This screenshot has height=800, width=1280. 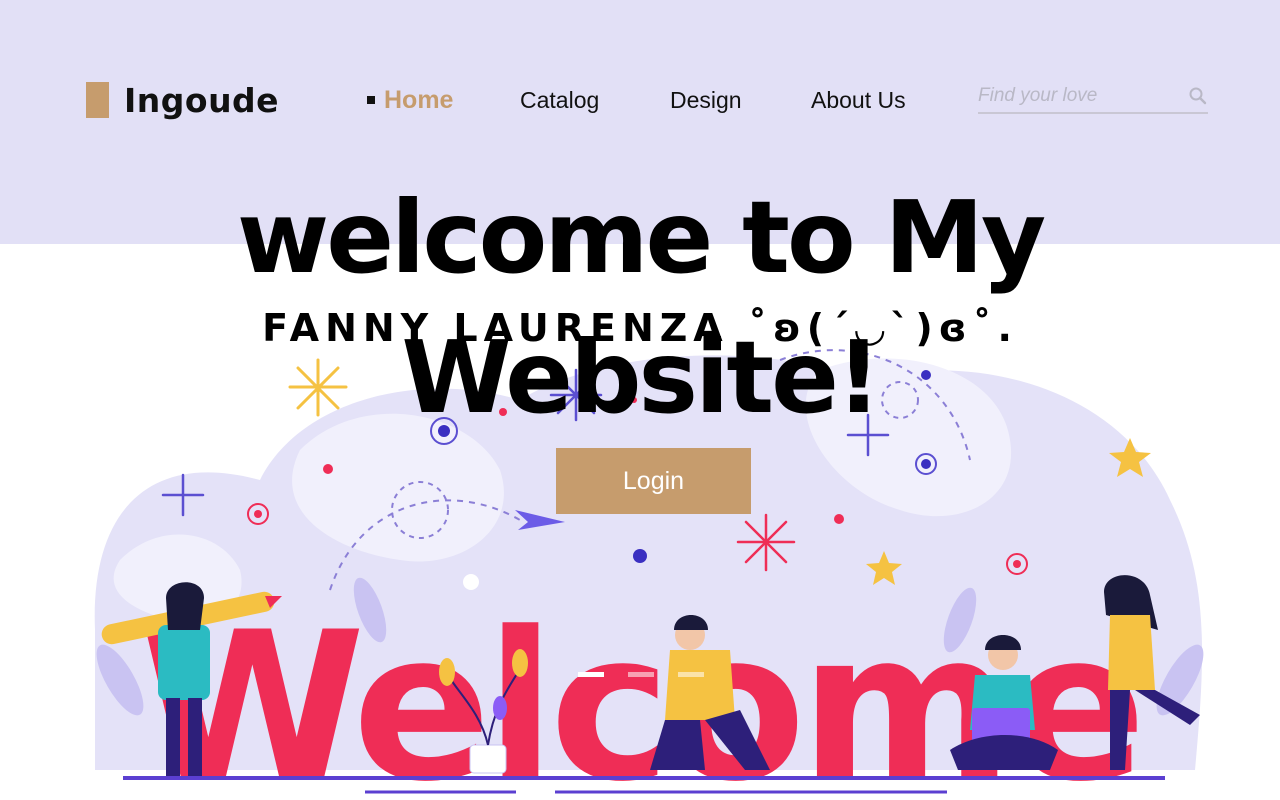 I want to click on nav-item-catalog: Catalog, so click(x=559, y=100).